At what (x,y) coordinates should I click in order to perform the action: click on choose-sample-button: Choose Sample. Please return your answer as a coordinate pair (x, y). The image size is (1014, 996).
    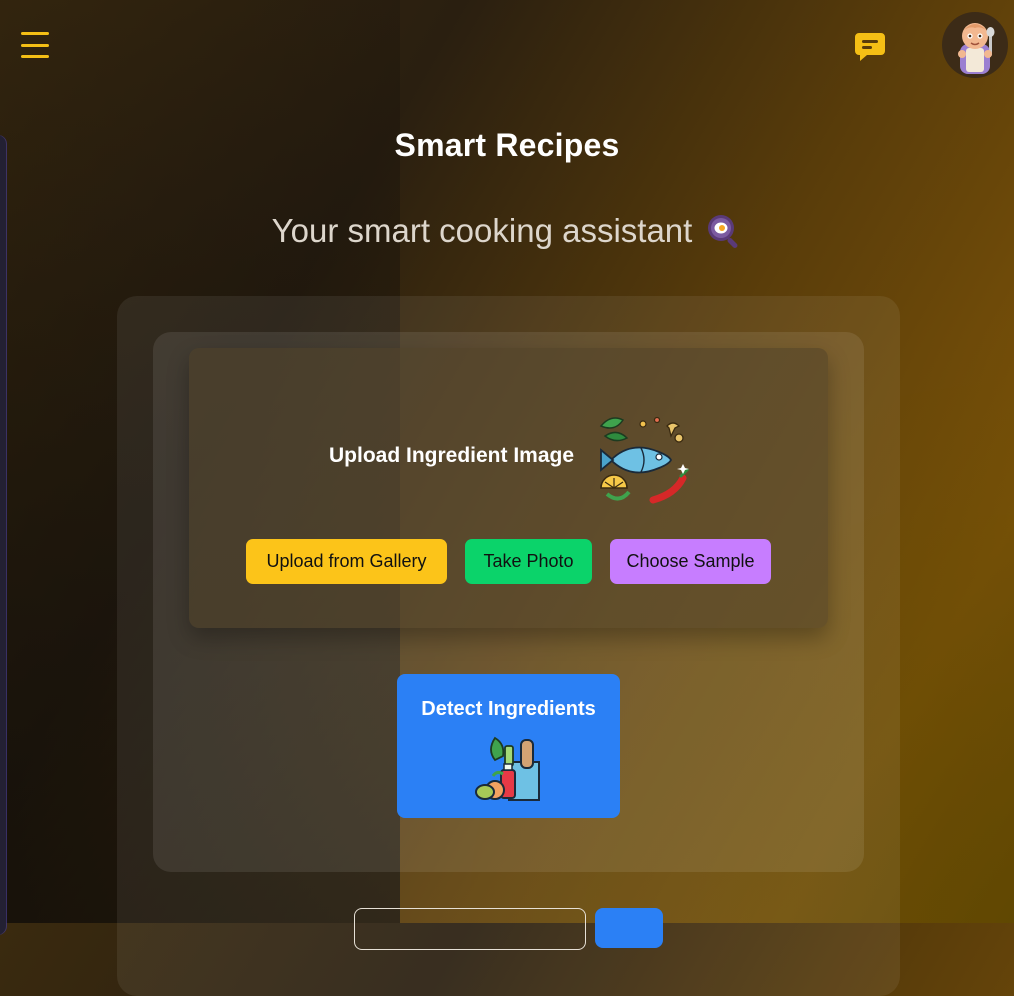
    Looking at the image, I should click on (690, 561).